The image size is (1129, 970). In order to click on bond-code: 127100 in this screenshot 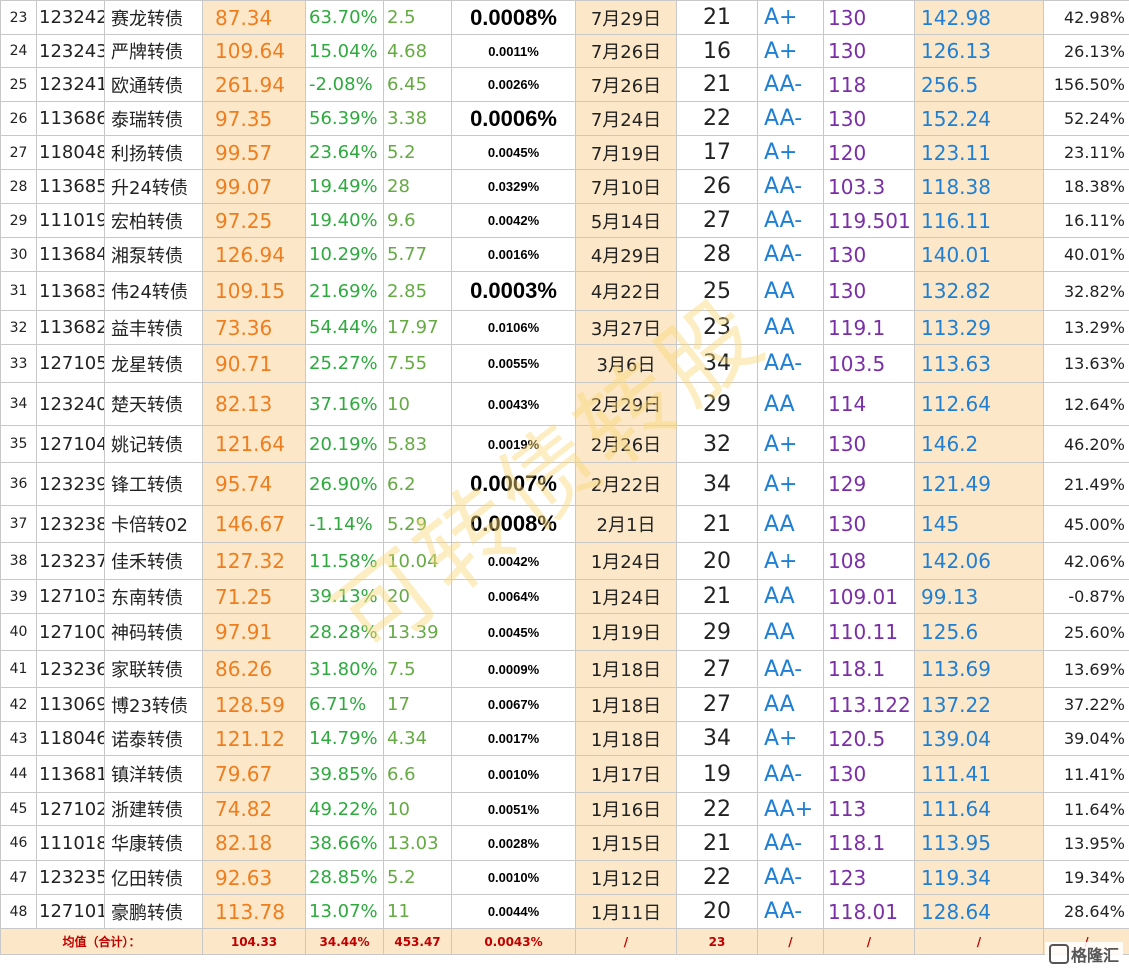, I will do `click(70, 632)`.